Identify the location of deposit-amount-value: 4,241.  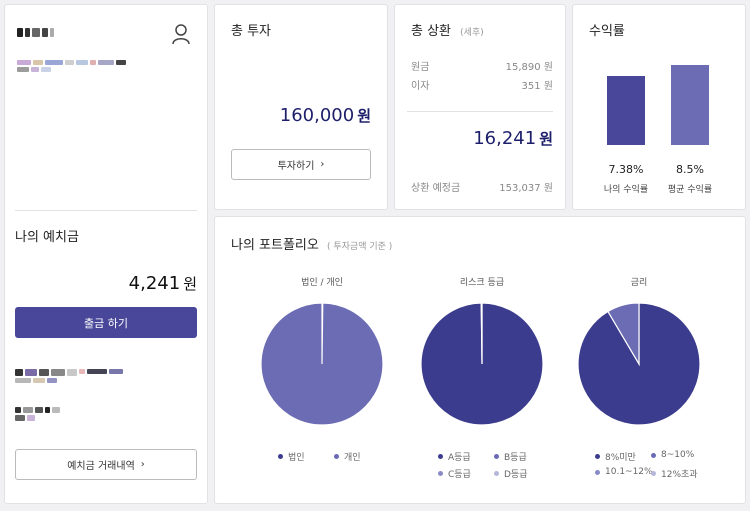
(154, 283).